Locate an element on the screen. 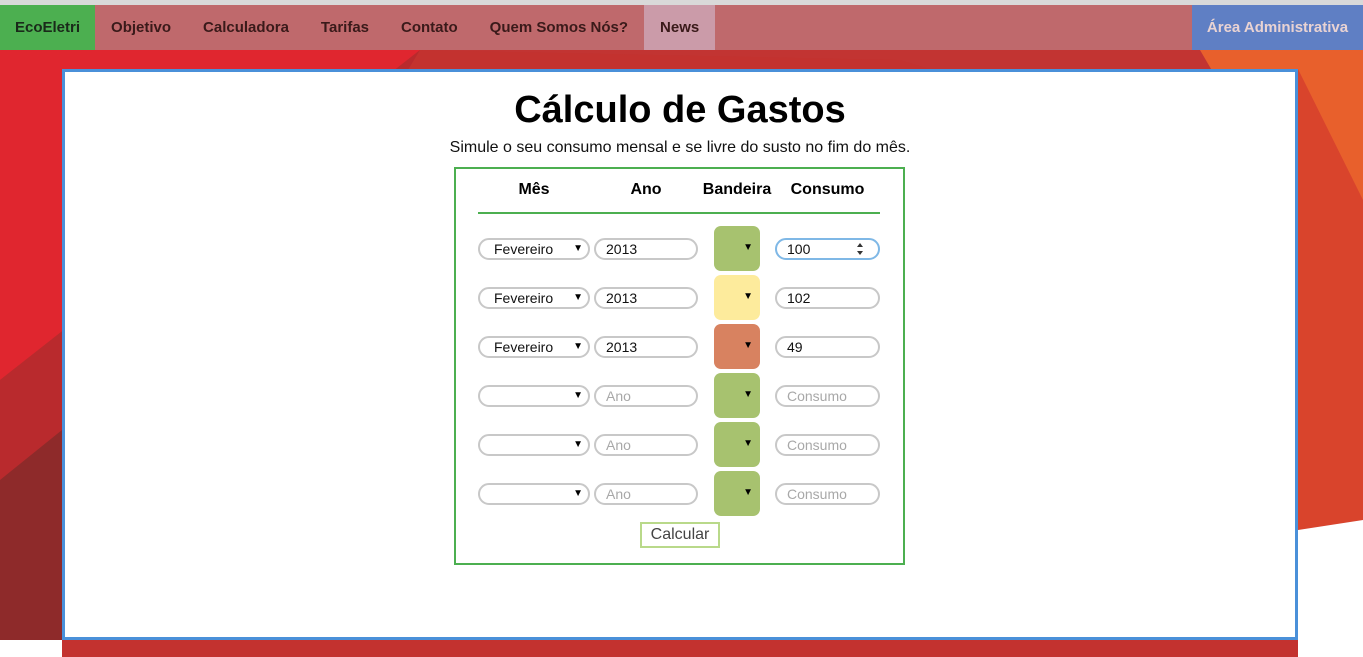  nav-item-news: News is located at coordinates (680, 27).